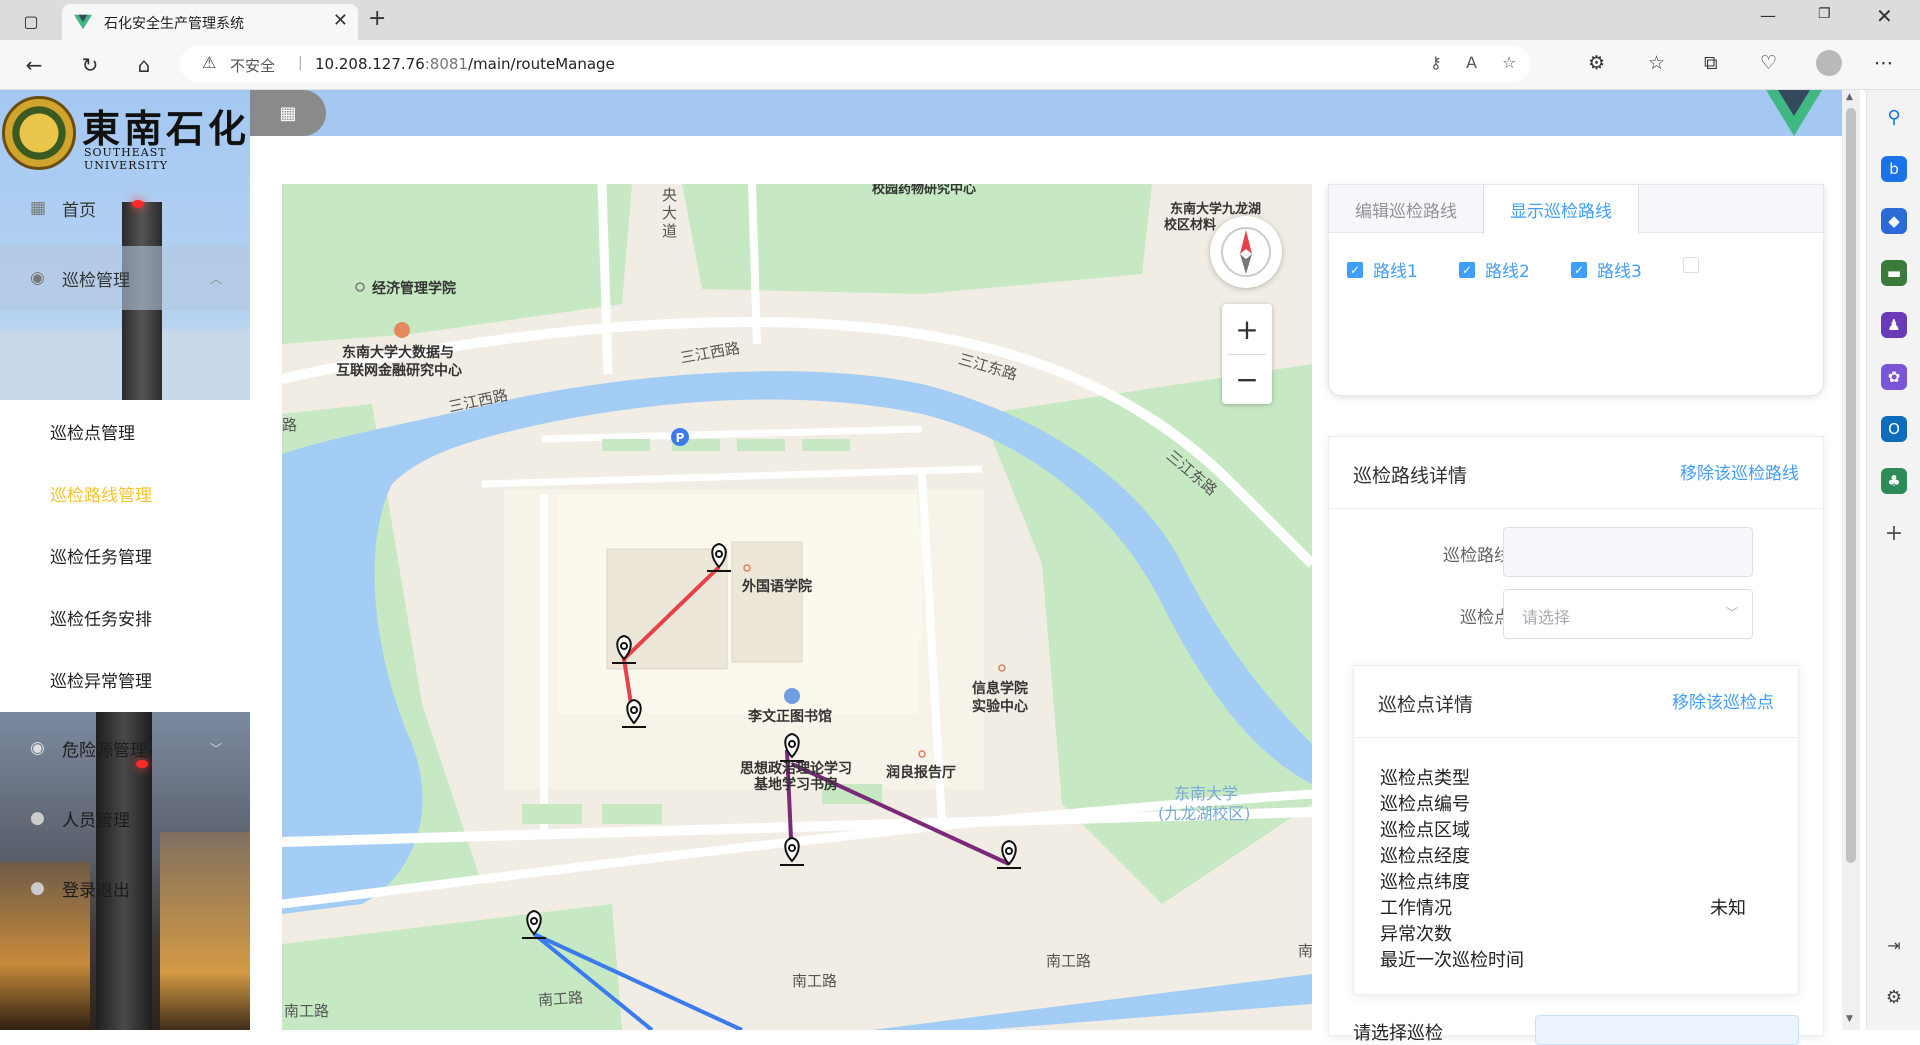  Describe the element at coordinates (1894, 533) in the screenshot. I see `add-icon: +` at that location.